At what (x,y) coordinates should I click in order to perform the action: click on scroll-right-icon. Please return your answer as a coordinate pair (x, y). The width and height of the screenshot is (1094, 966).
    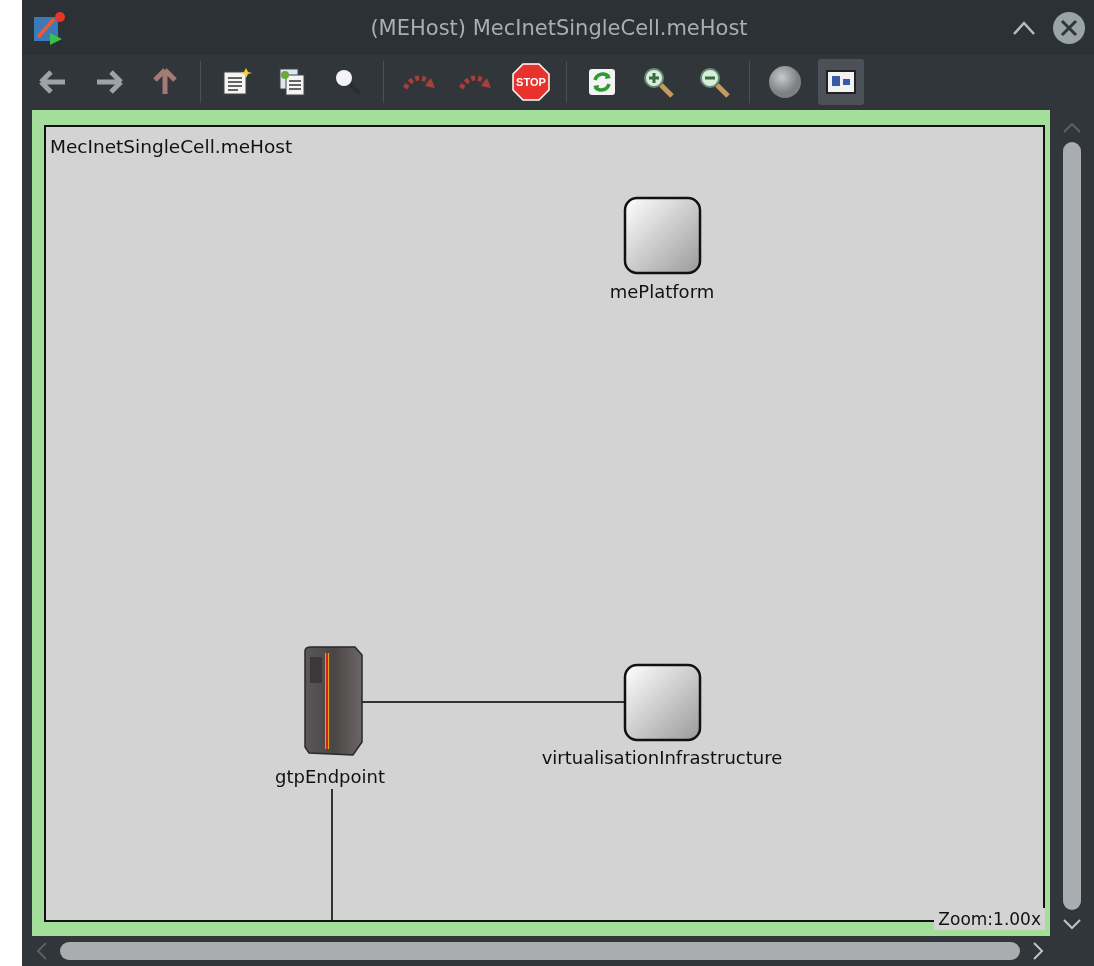
    Looking at the image, I should click on (1038, 951).